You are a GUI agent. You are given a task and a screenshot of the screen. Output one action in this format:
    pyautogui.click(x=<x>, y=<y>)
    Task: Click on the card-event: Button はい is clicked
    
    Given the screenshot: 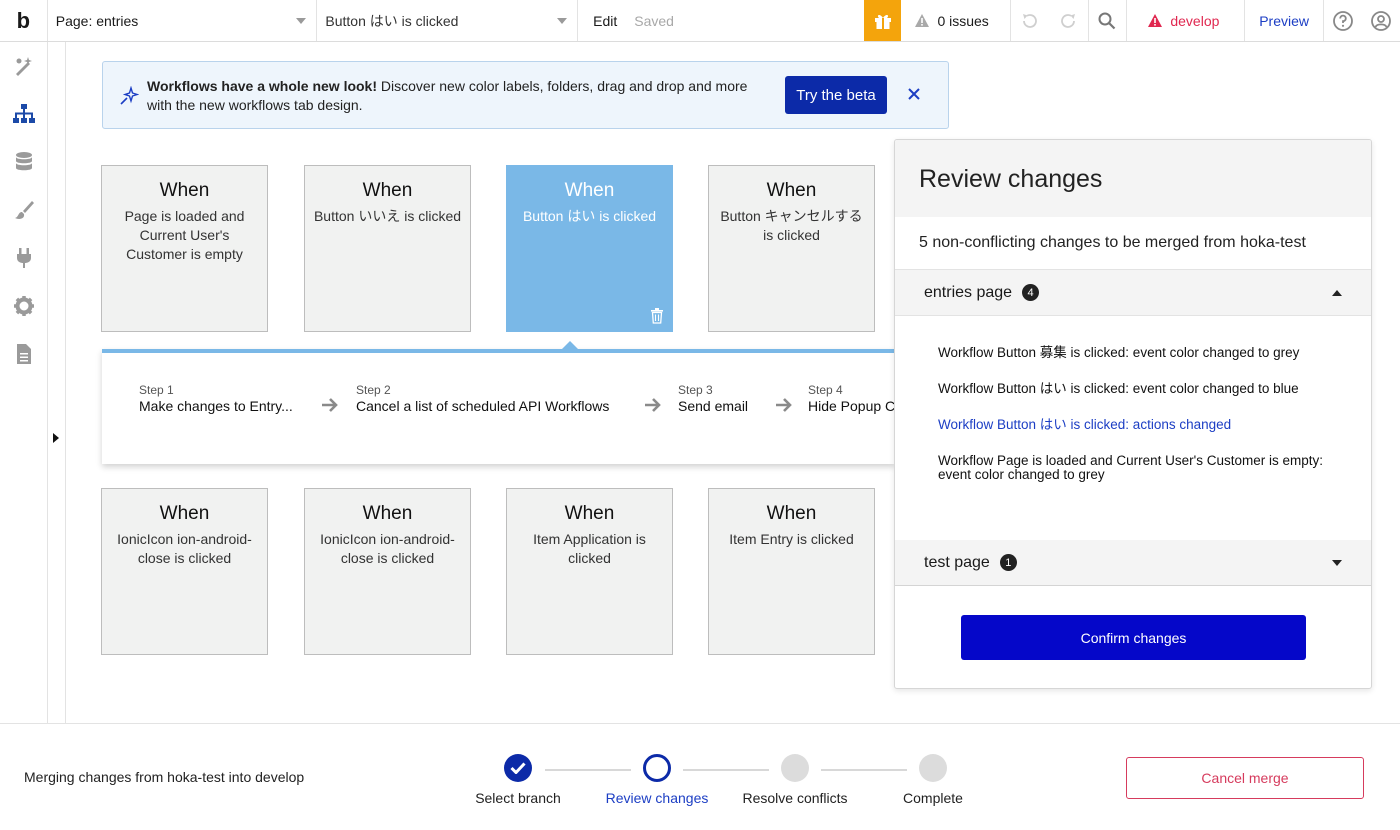 What is the action you would take?
    pyautogui.click(x=589, y=216)
    